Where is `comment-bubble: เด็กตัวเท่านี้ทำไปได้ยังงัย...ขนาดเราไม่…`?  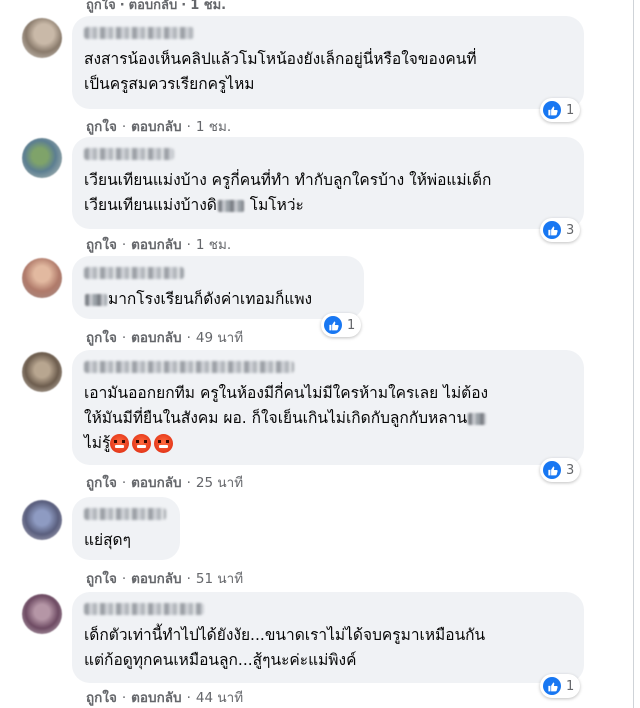 comment-bubble: เด็กตัวเท่านี้ทำไปได้ยังงัย...ขนาดเราไม่… is located at coordinates (328, 637).